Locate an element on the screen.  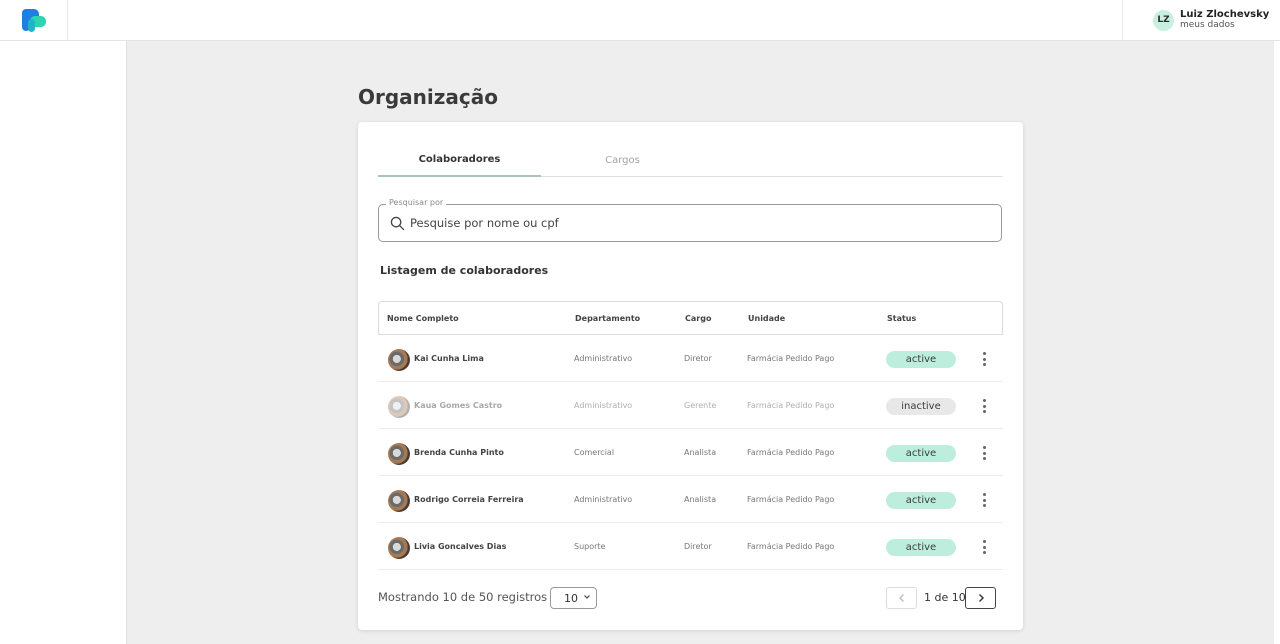
employee-department: Comercial is located at coordinates (594, 452).